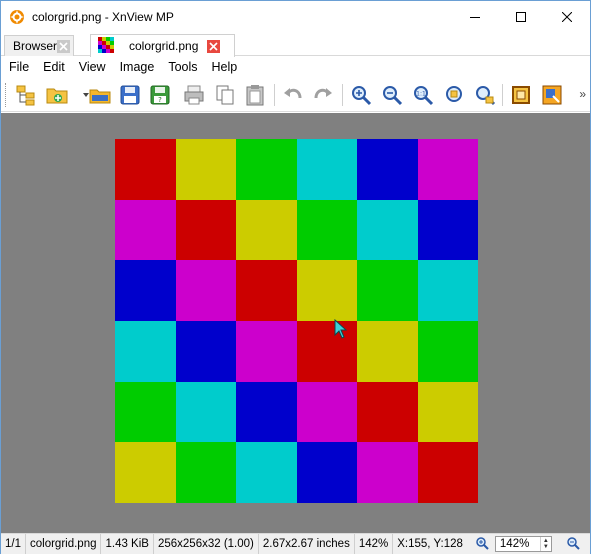  What do you see at coordinates (17, 17) in the screenshot?
I see `xnview-logo-icon` at bounding box center [17, 17].